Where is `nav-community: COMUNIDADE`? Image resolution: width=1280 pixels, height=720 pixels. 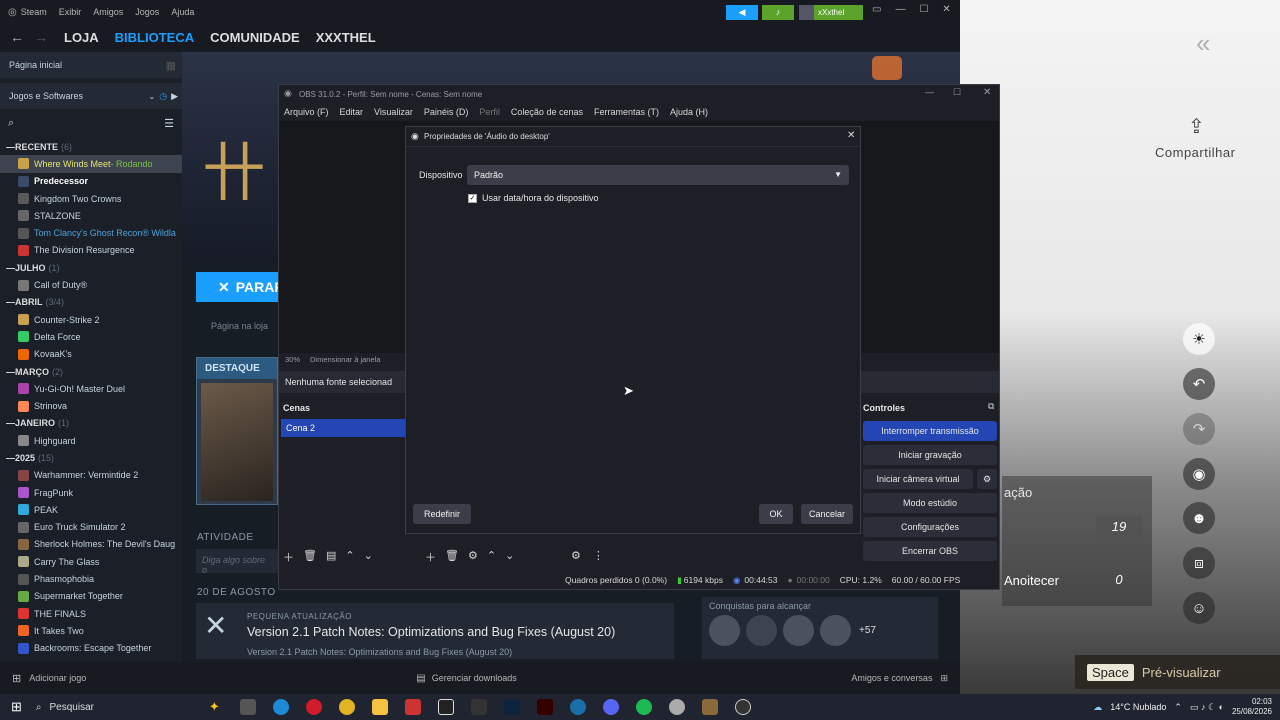
nav-community: COMUNIDADE is located at coordinates (255, 37).